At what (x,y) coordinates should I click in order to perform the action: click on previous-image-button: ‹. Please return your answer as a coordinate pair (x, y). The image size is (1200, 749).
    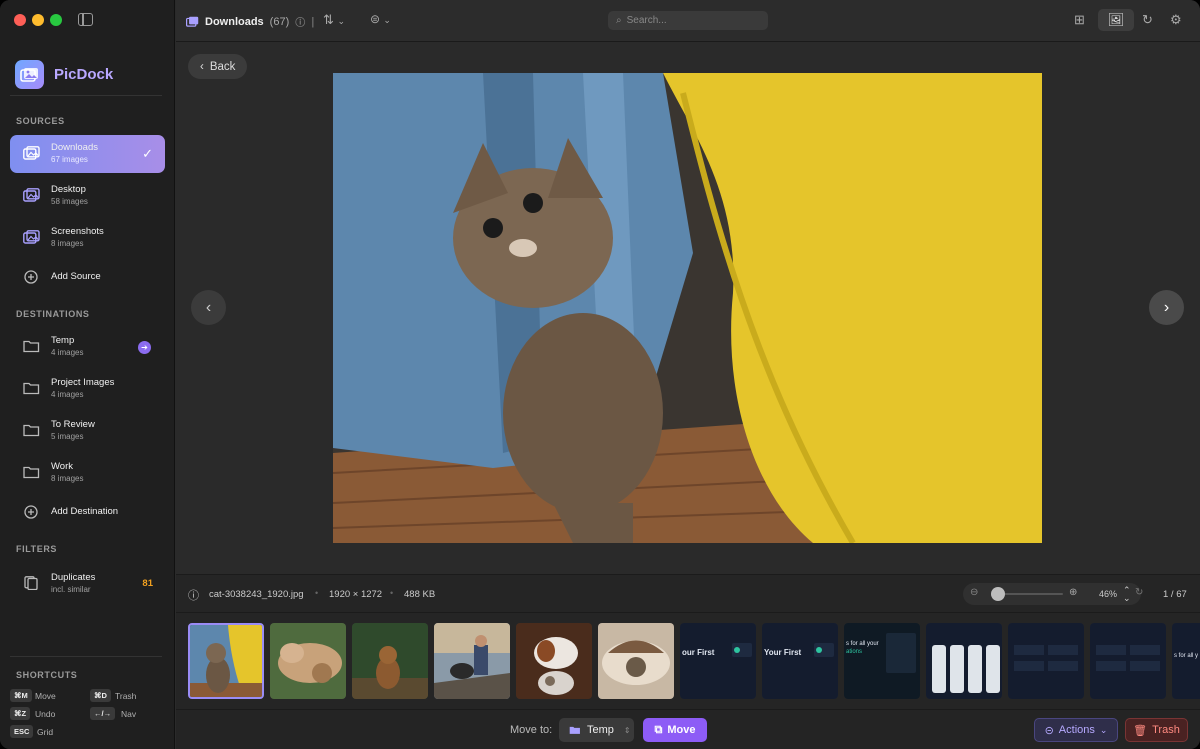
    Looking at the image, I should click on (208, 307).